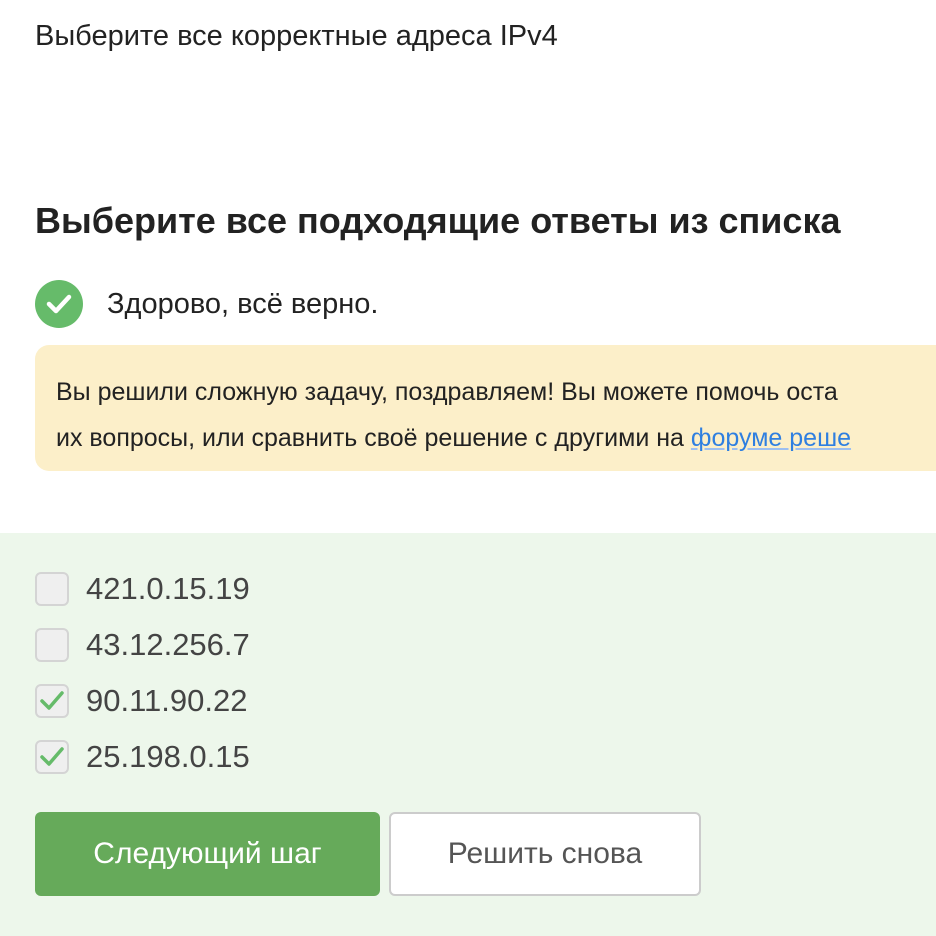  I want to click on status-message: Здорово, всё верно., so click(206, 304).